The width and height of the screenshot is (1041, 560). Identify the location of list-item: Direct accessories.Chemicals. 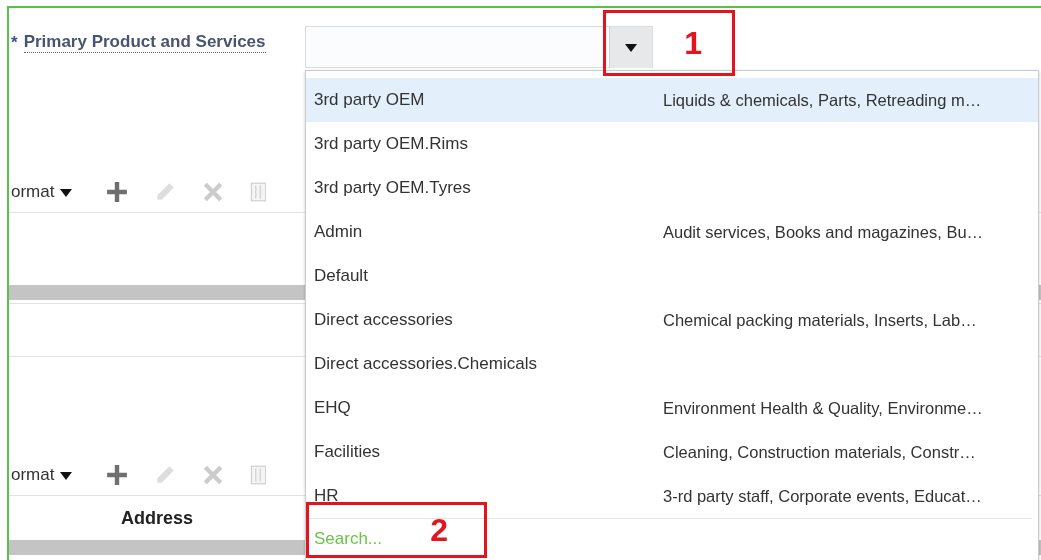
(672, 364).